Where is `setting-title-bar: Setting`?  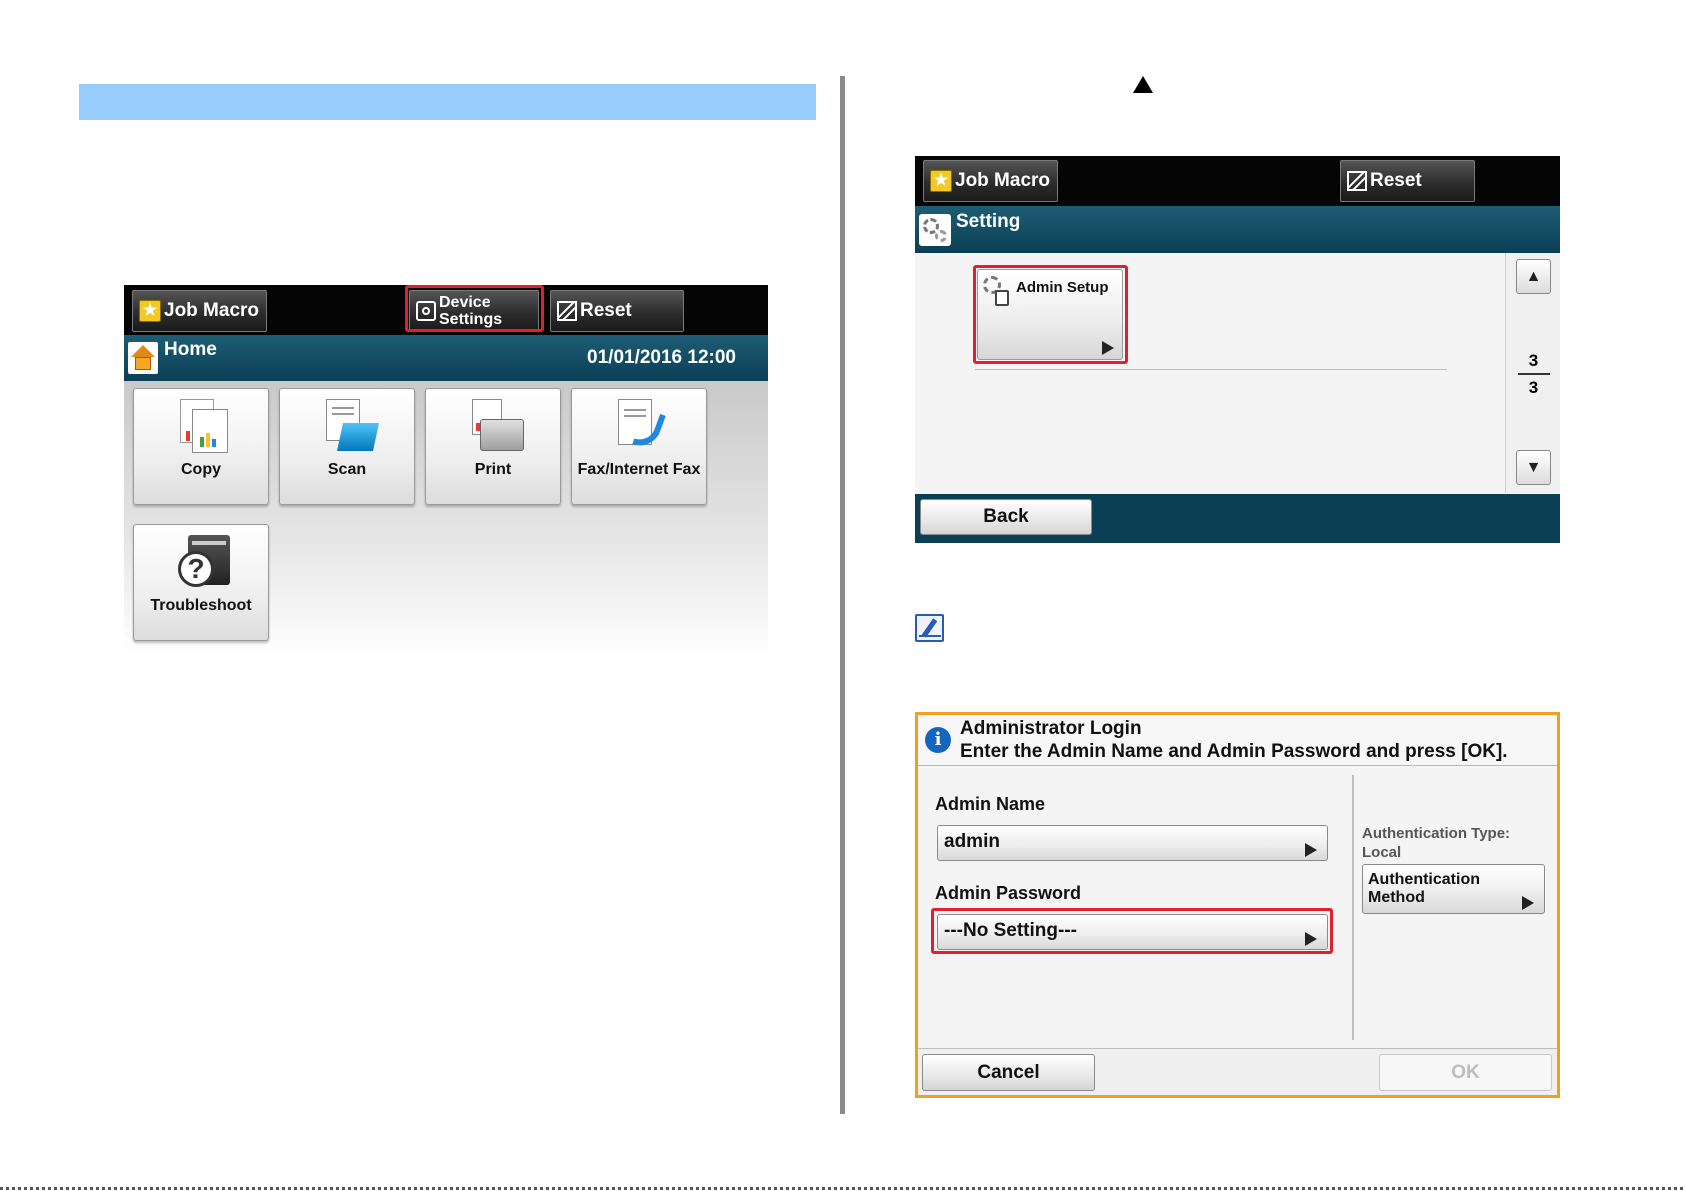
setting-title-bar: Setting is located at coordinates (1237, 229).